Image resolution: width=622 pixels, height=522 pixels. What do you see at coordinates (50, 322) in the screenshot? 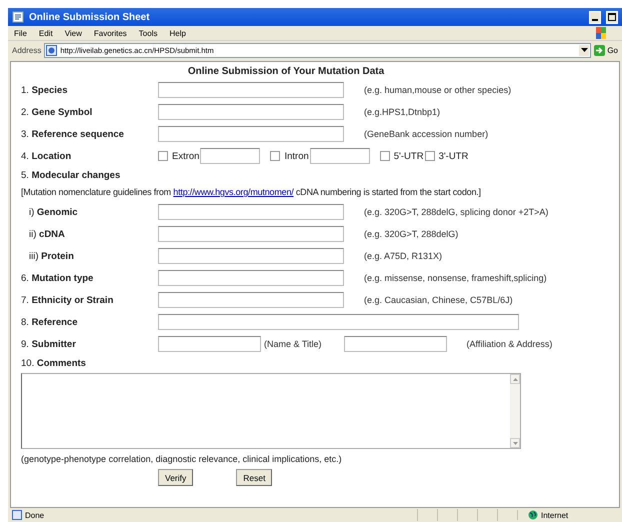
I see `field-label: 8. Reference` at bounding box center [50, 322].